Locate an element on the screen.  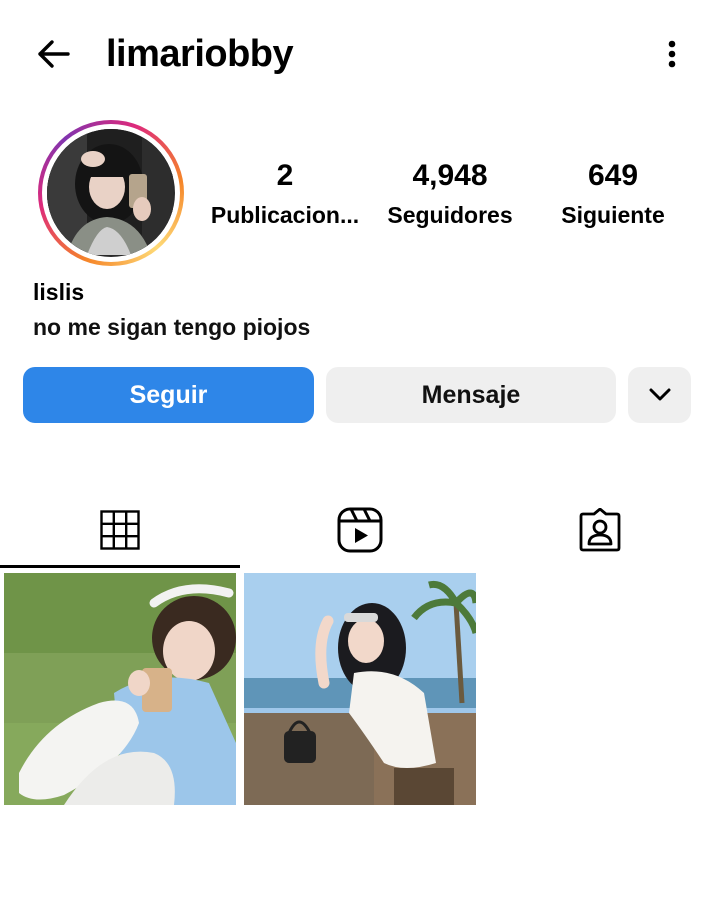
followers-count-label: Seguidores is located at coordinates (450, 215).